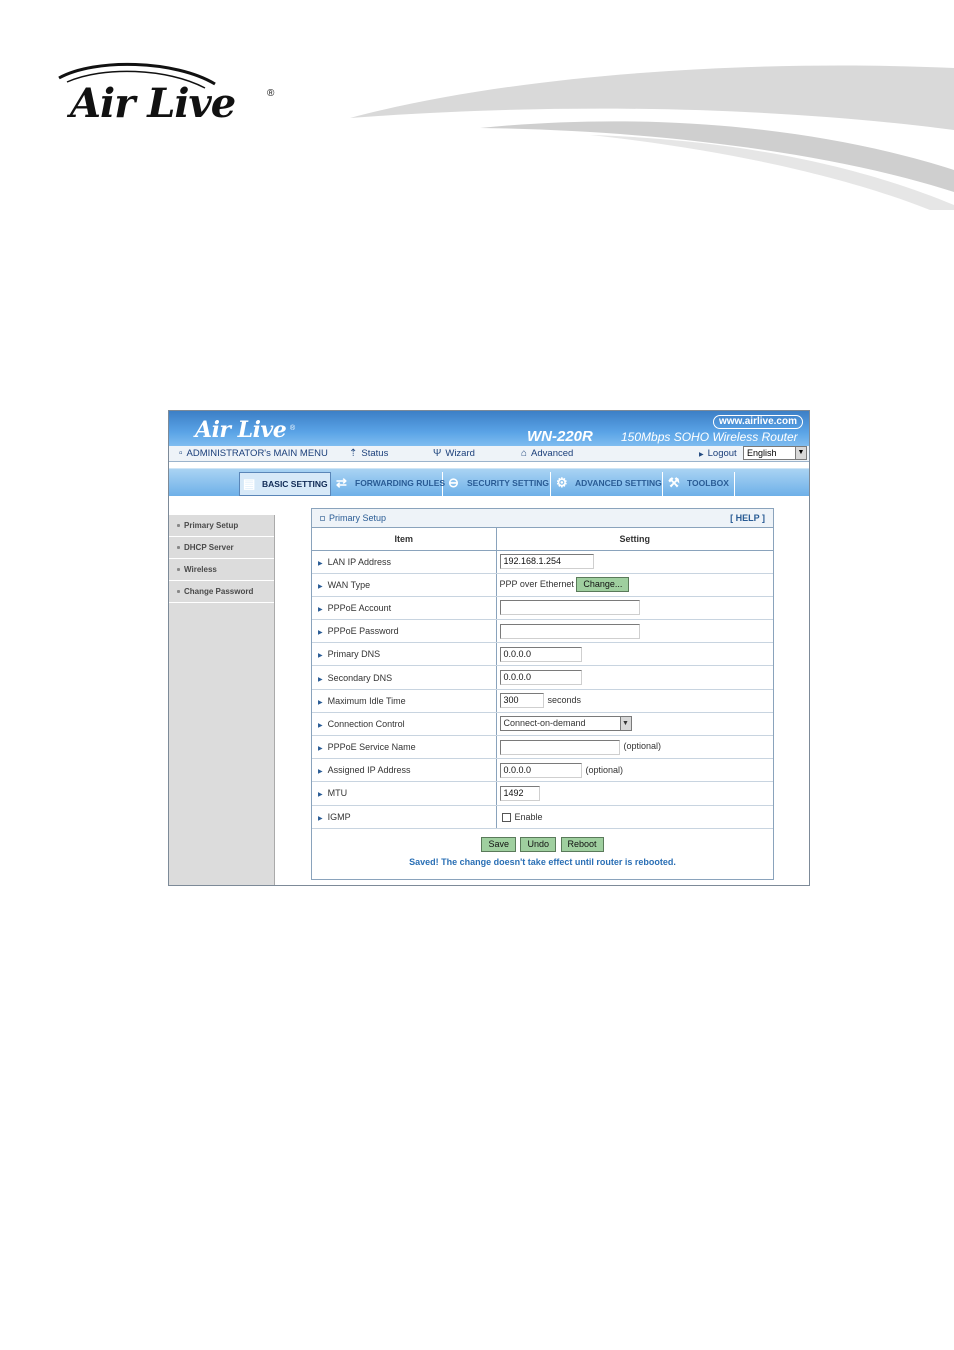 The image size is (954, 1350). What do you see at coordinates (634, 817) in the screenshot?
I see `row-value-cell: Enable` at bounding box center [634, 817].